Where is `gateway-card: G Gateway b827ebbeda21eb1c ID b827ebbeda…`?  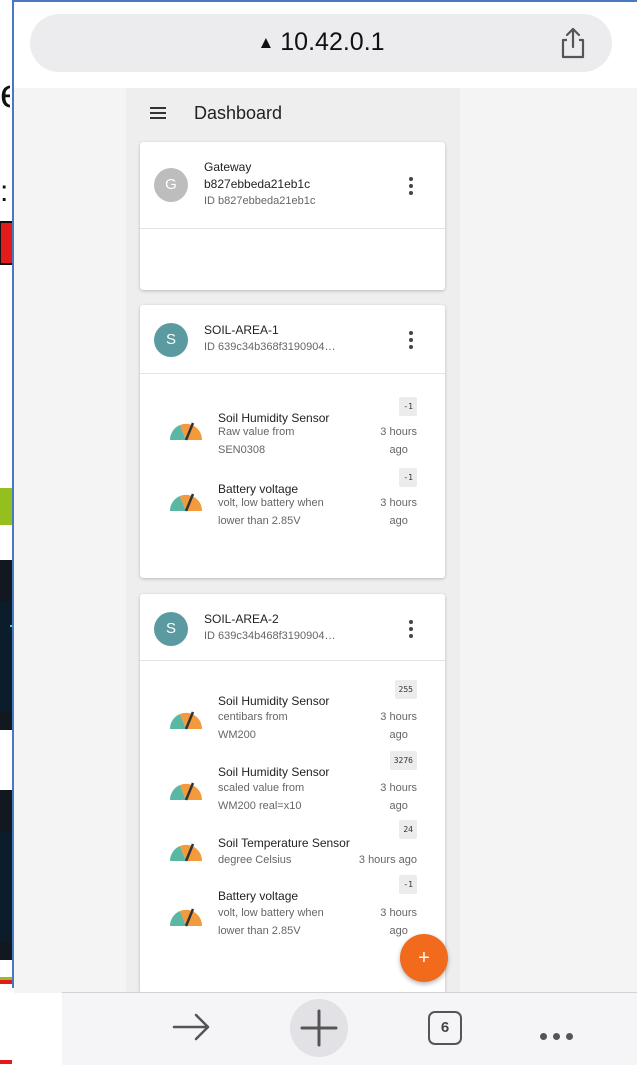 gateway-card: G Gateway b827ebbeda21eb1c ID b827ebbeda… is located at coordinates (292, 216).